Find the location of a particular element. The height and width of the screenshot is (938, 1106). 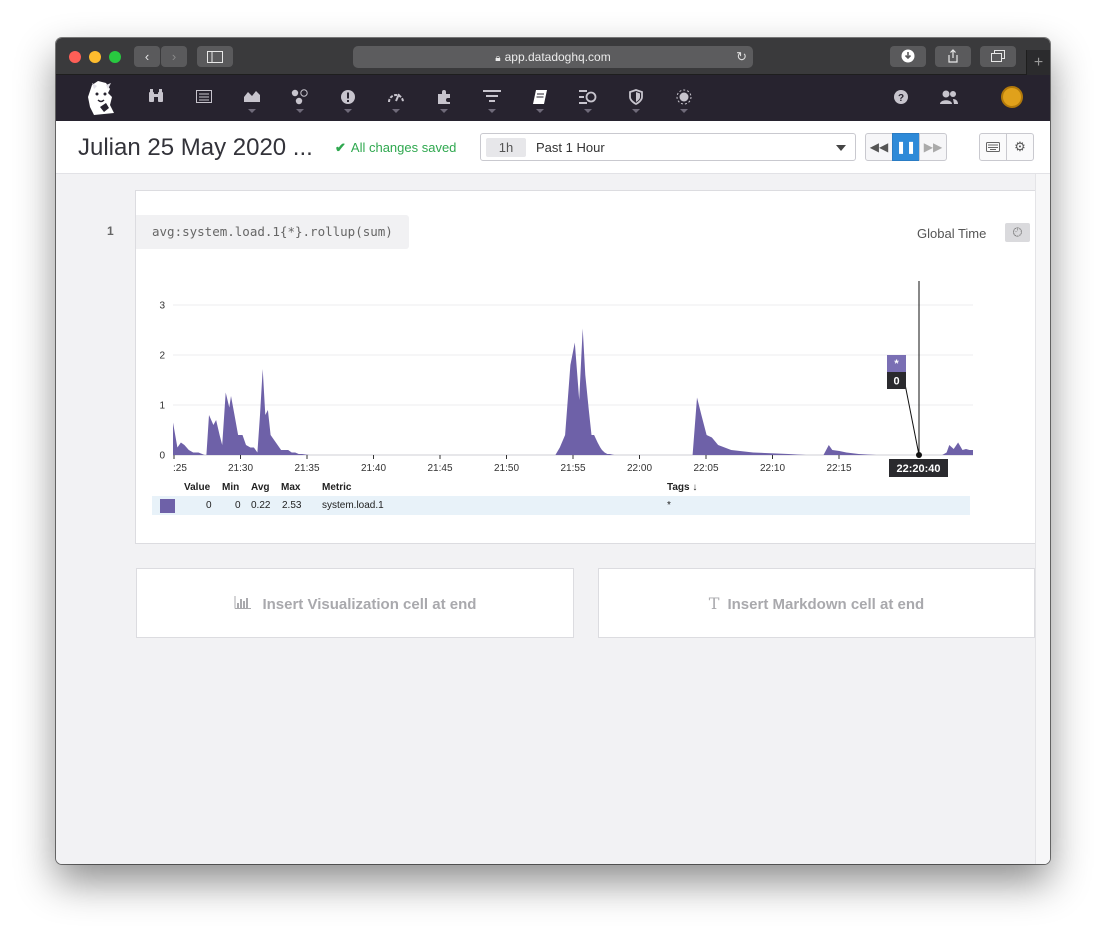

sidebar-toggle-button is located at coordinates (215, 56).